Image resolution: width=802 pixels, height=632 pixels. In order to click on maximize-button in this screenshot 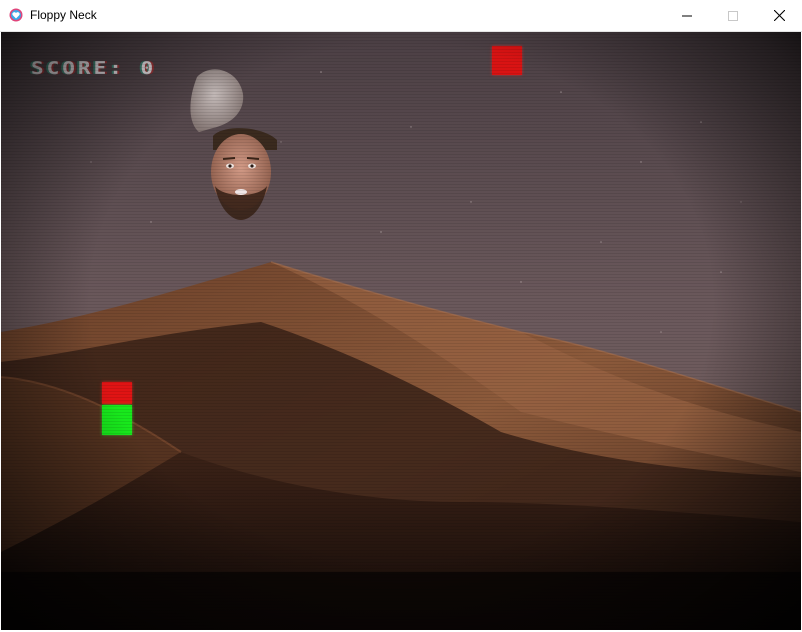, I will do `click(733, 15)`.